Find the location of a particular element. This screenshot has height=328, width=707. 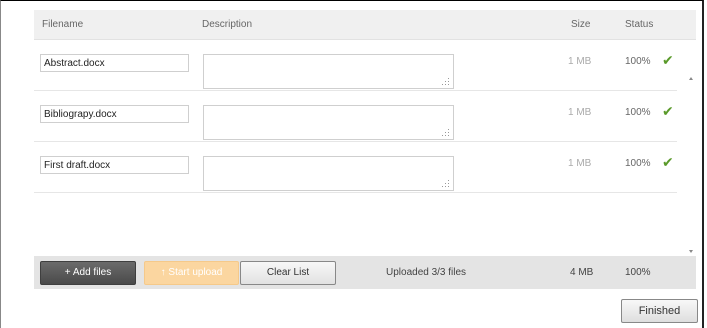

file-row: First draft.docx 1 MB 100% ✔ is located at coordinates (355, 167).